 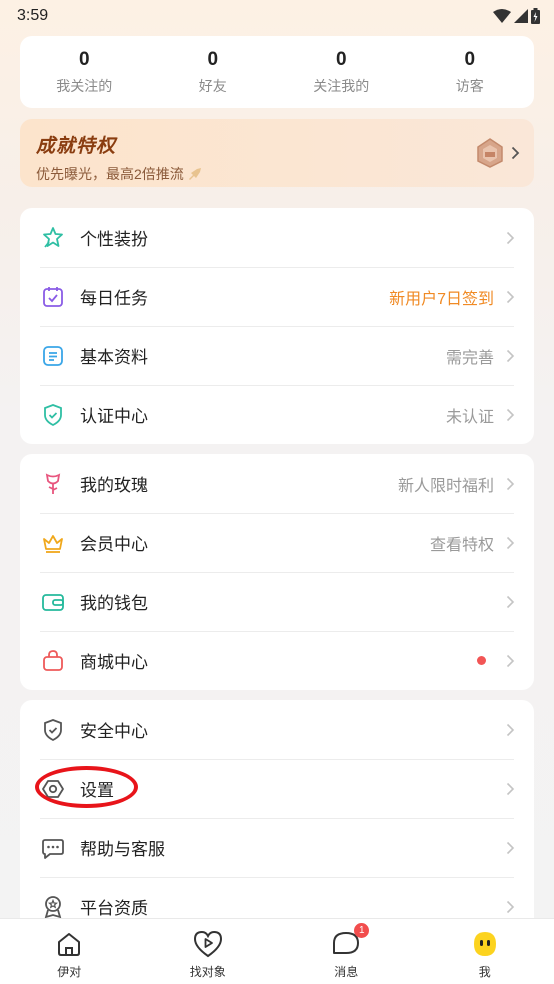 What do you see at coordinates (277, 414) in the screenshot?
I see `menu-item-verification: 认证中心 未认证` at bounding box center [277, 414].